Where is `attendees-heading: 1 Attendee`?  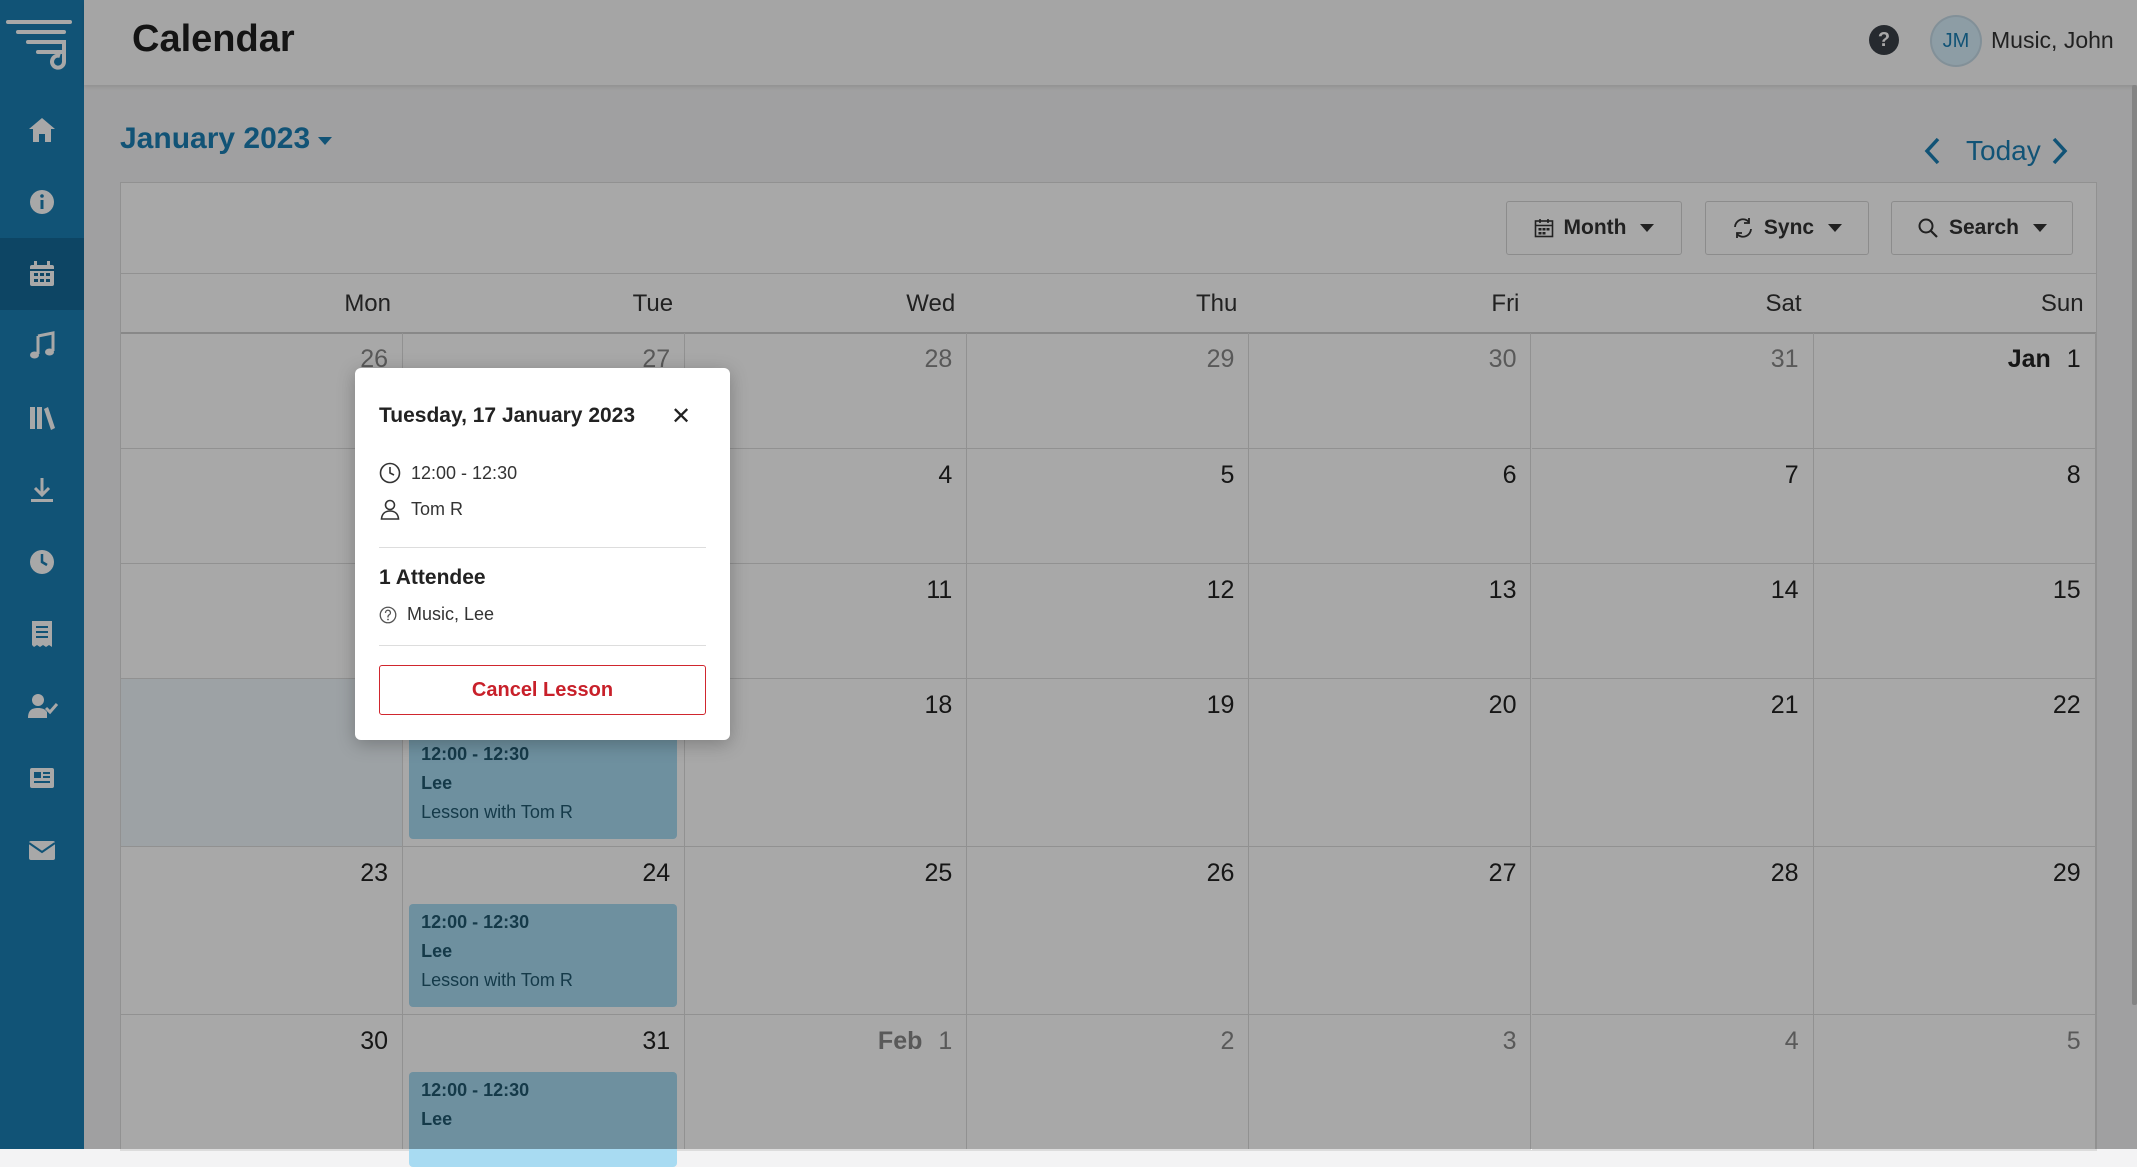
attendees-heading: 1 Attendee is located at coordinates (432, 577).